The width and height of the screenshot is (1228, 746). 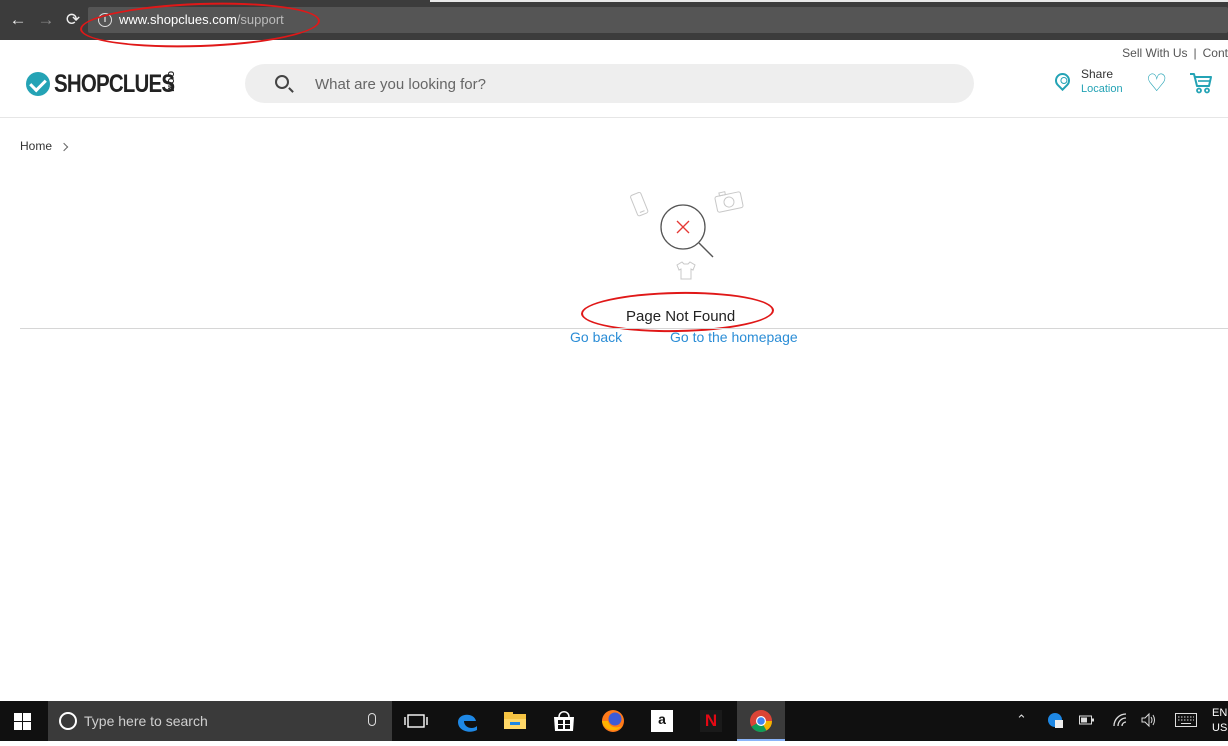 I want to click on windows-taskbar: a N ⌃ EN US, so click(x=614, y=721).